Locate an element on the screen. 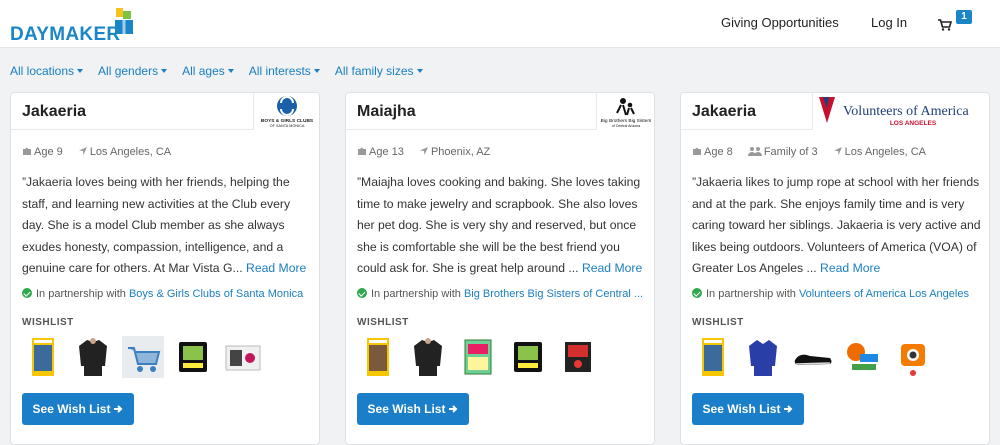 This screenshot has width=1000, height=445. toy-icon is located at coordinates (863, 357).